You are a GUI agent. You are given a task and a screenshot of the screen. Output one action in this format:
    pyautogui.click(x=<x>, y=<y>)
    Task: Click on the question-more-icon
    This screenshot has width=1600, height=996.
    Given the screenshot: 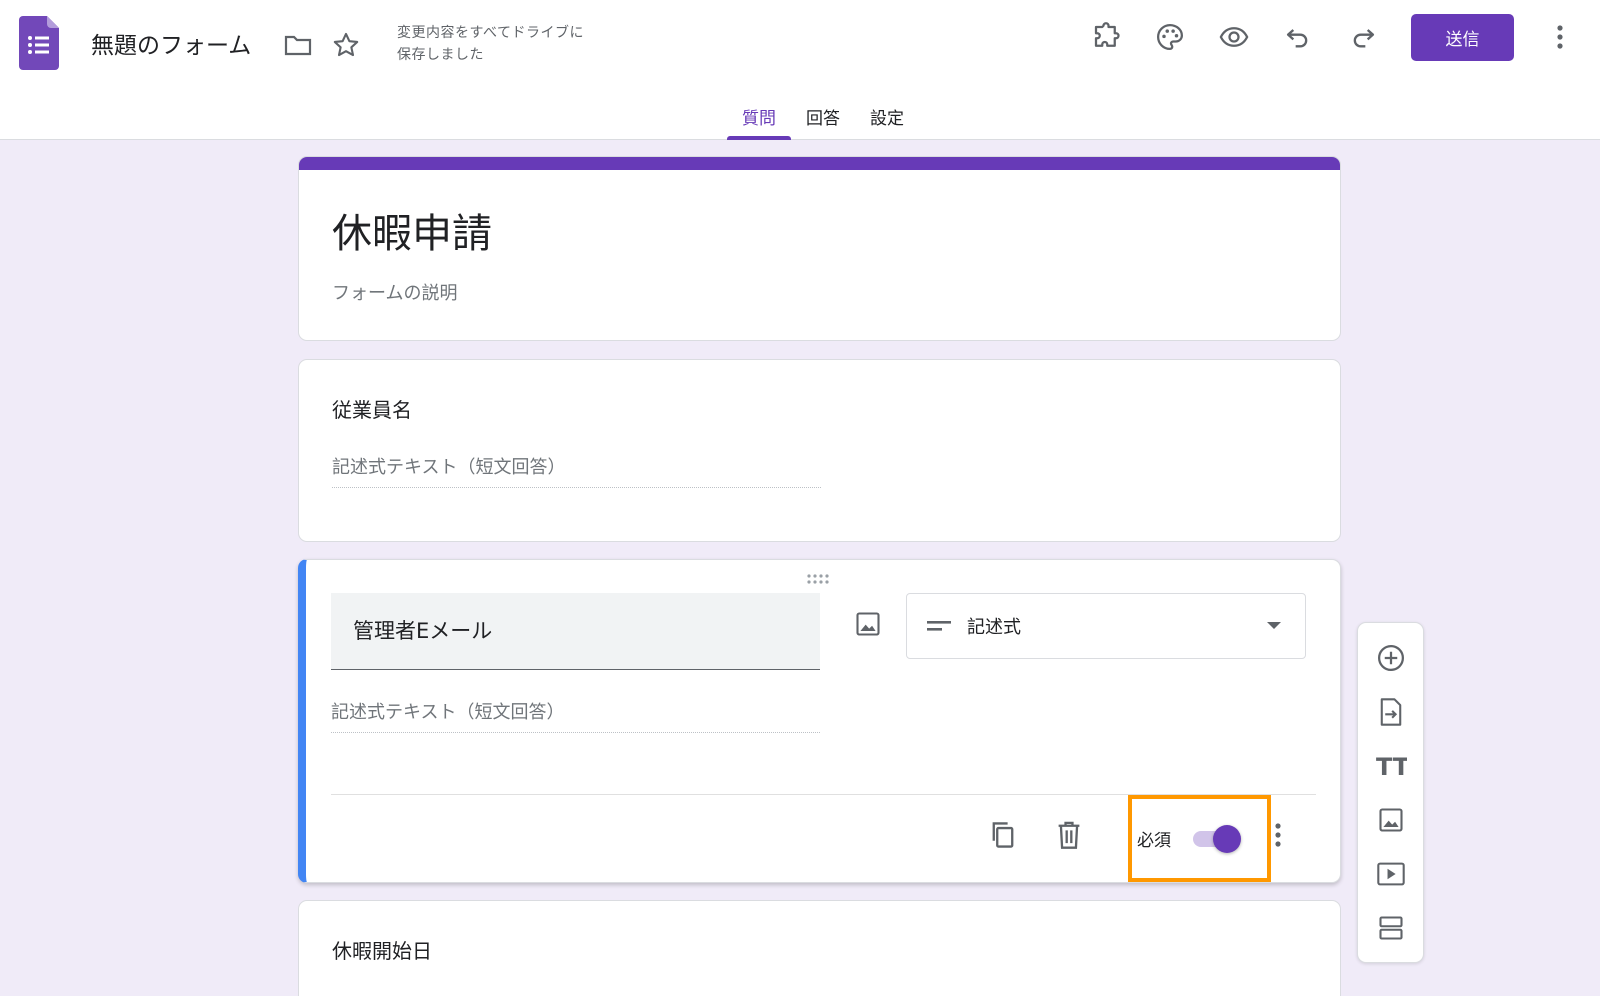 What is the action you would take?
    pyautogui.click(x=1278, y=835)
    